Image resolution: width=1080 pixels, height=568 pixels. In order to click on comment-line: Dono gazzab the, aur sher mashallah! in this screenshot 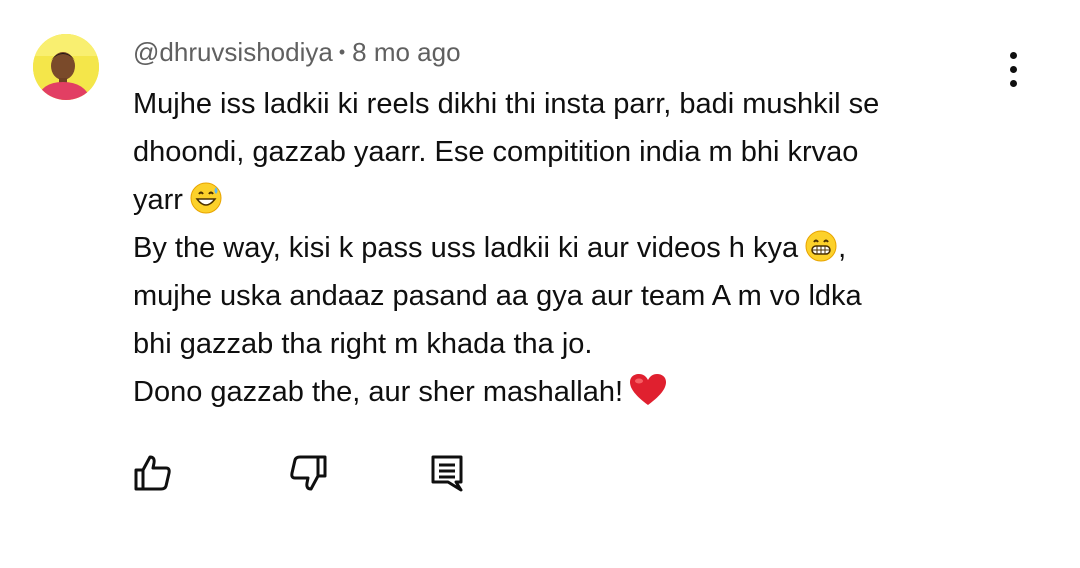, I will do `click(573, 392)`.